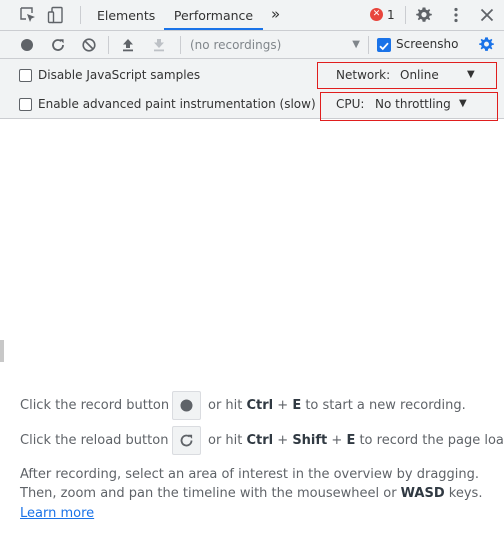 Image resolution: width=504 pixels, height=535 pixels. What do you see at coordinates (56, 15) in the screenshot?
I see `device-toolbar-icon` at bounding box center [56, 15].